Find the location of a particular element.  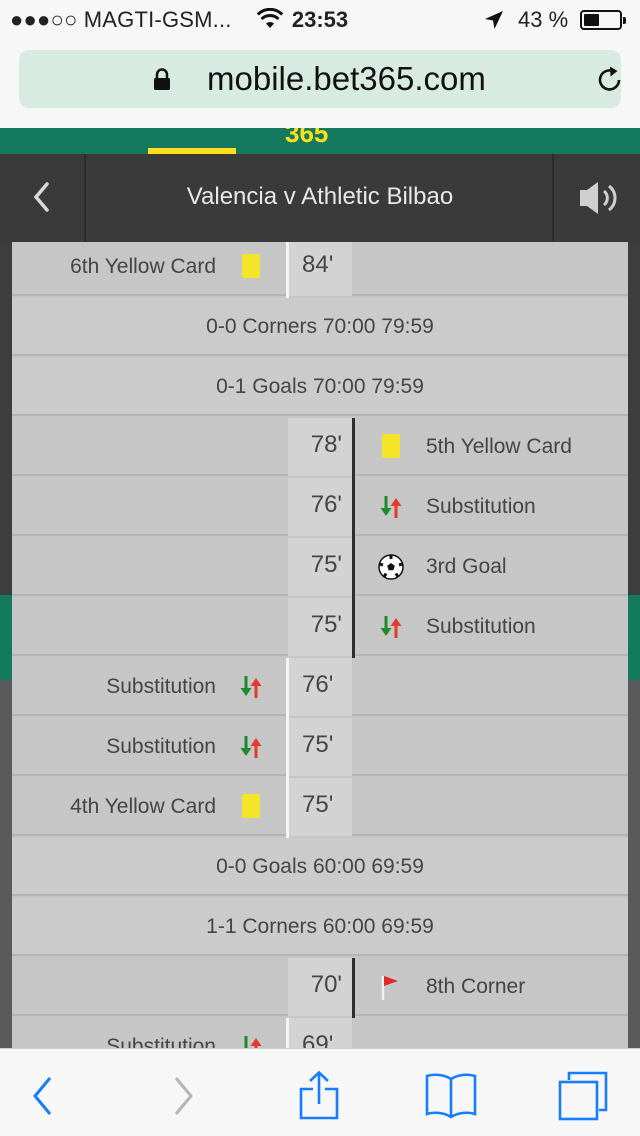

summary-band: 0-0 Corners 70:00 79:59 is located at coordinates (320, 327).